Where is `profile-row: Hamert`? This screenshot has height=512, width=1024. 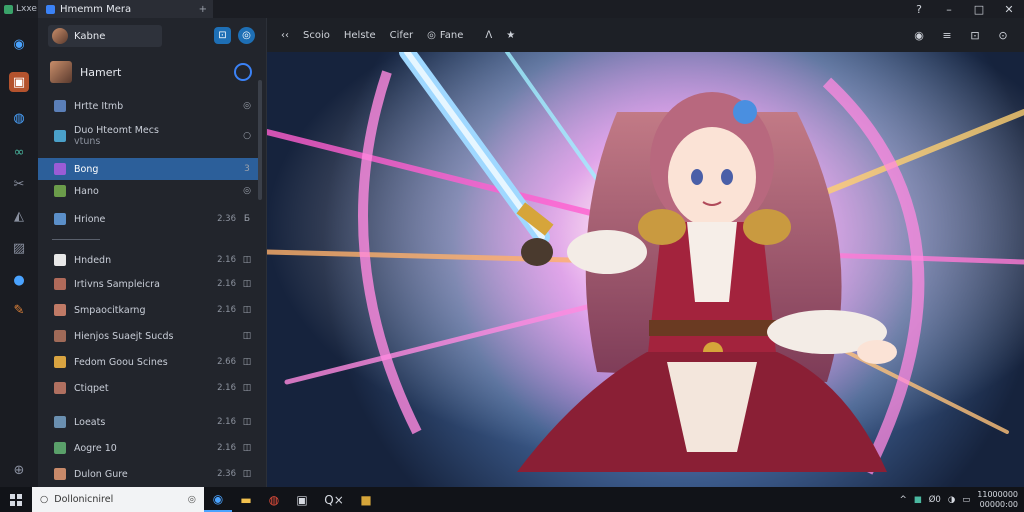
profile-row: Hamert is located at coordinates (152, 72).